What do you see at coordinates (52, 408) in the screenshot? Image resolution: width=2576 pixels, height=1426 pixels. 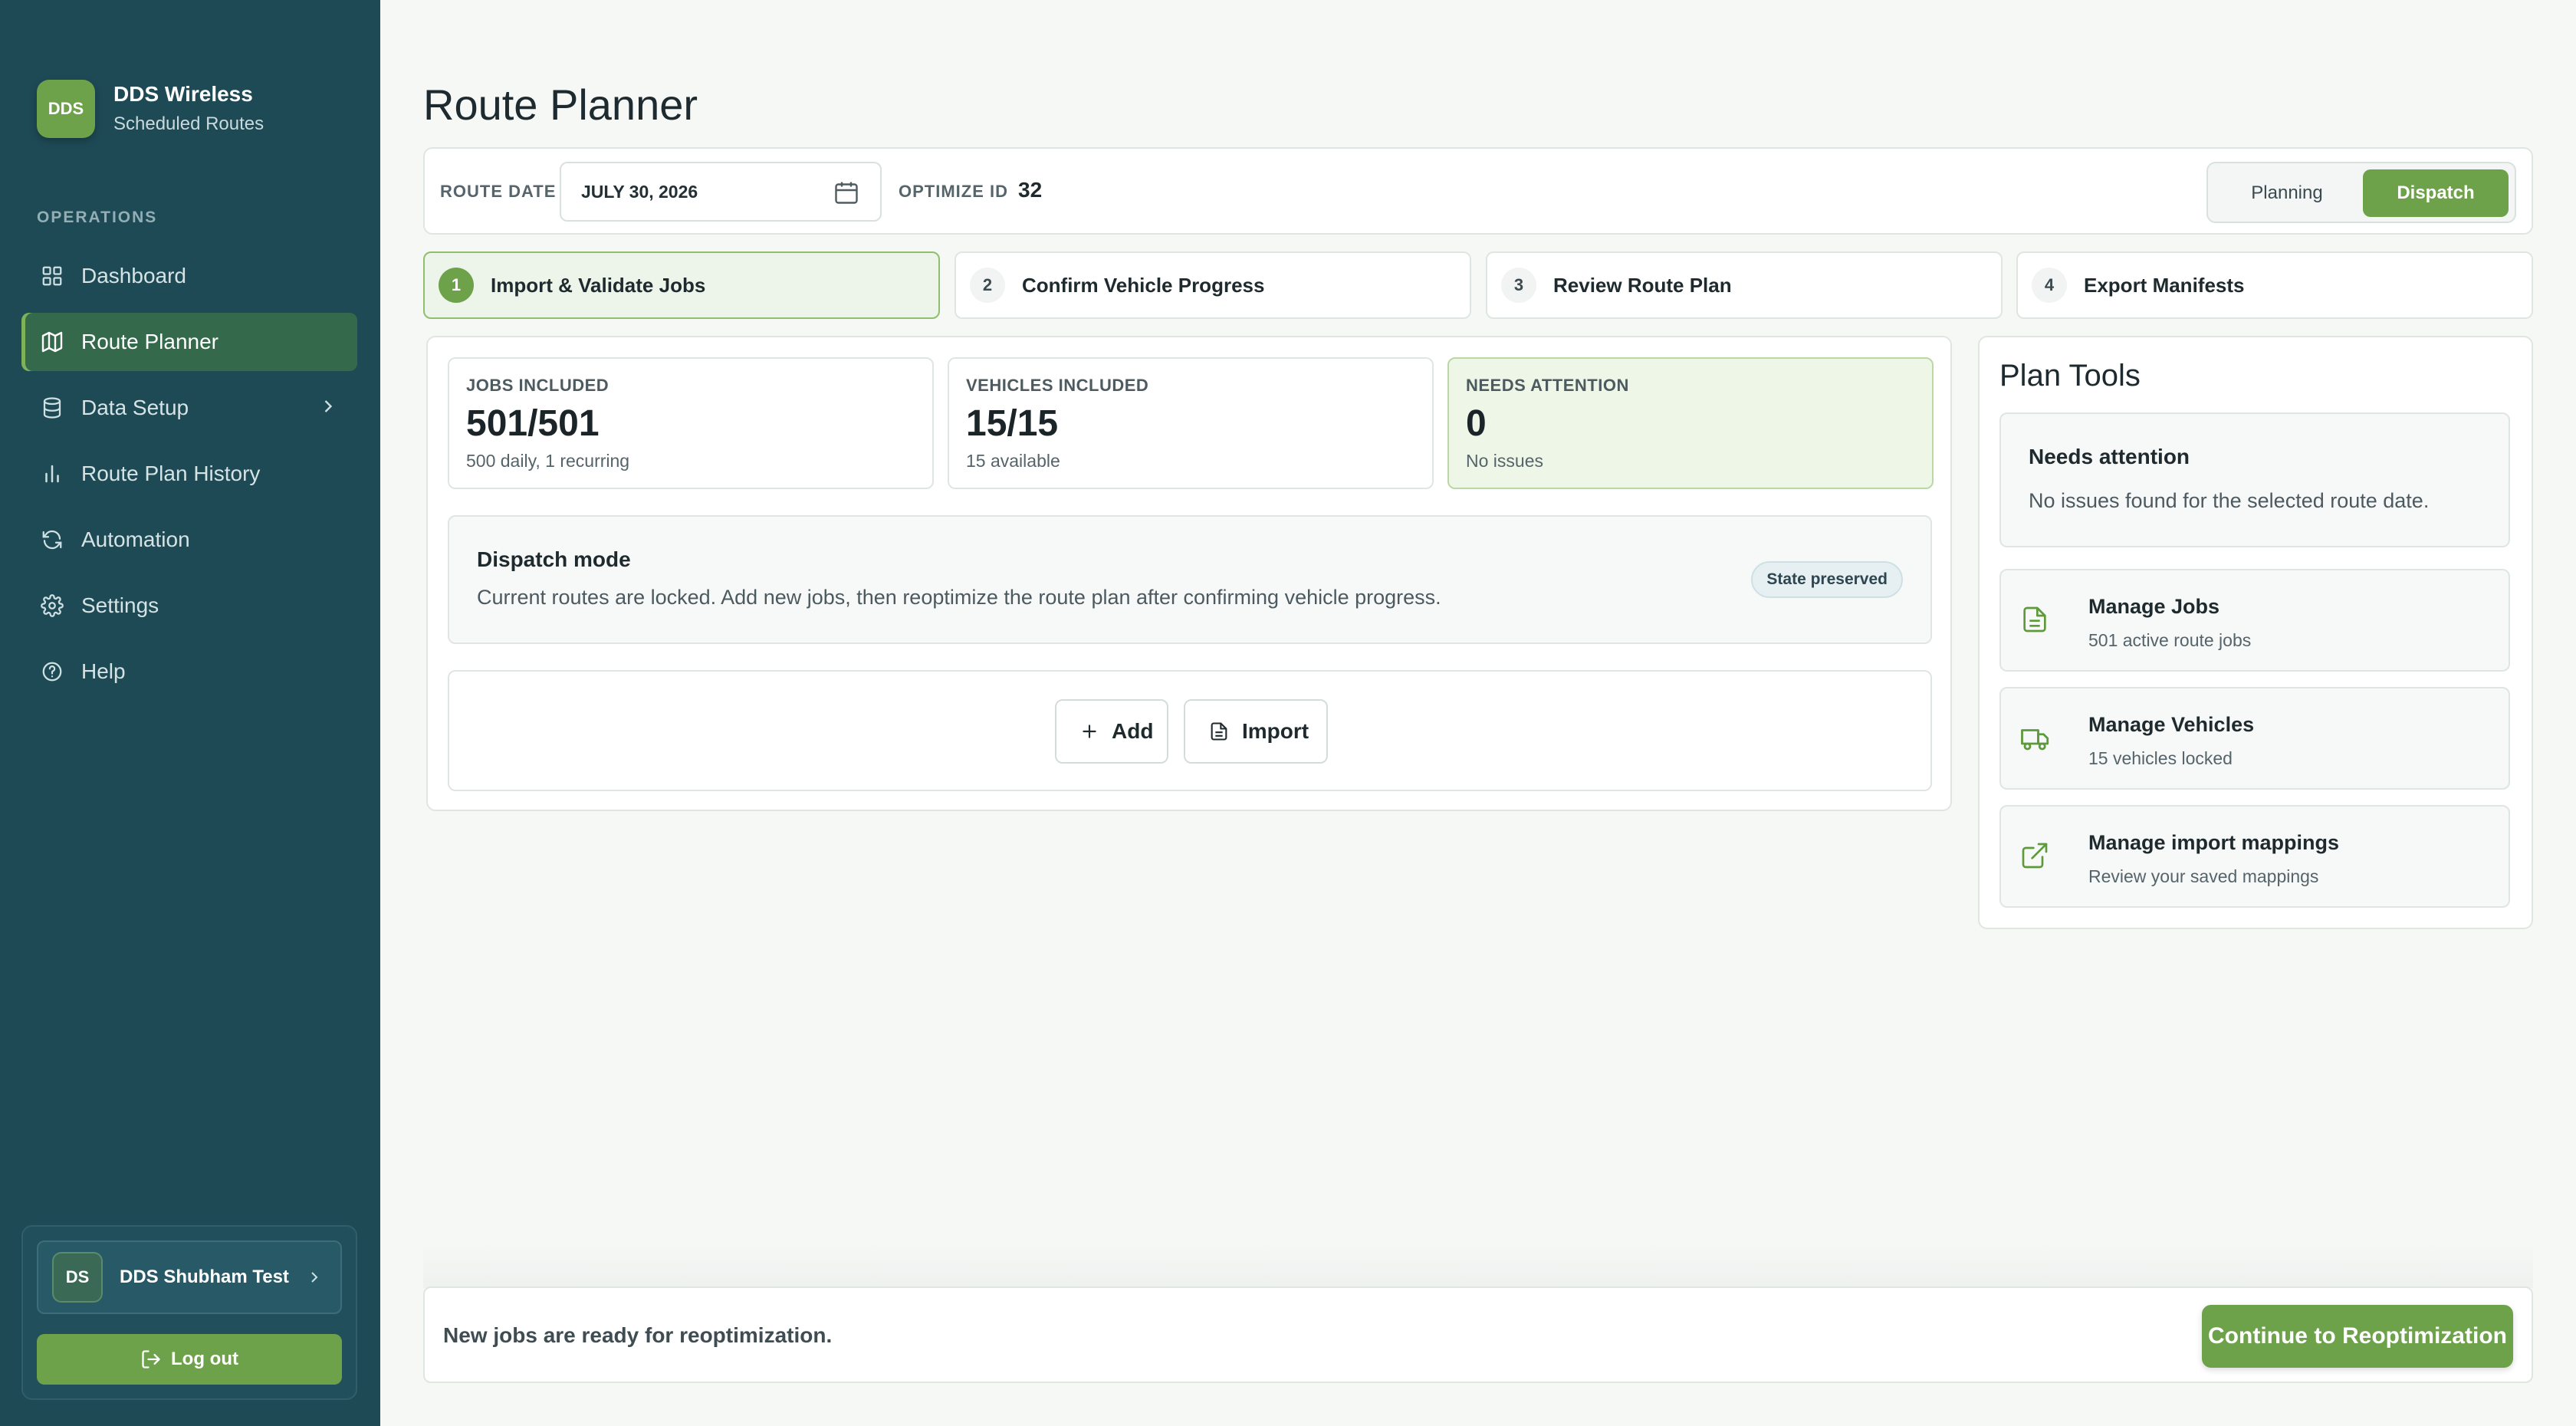 I see `database-icon` at bounding box center [52, 408].